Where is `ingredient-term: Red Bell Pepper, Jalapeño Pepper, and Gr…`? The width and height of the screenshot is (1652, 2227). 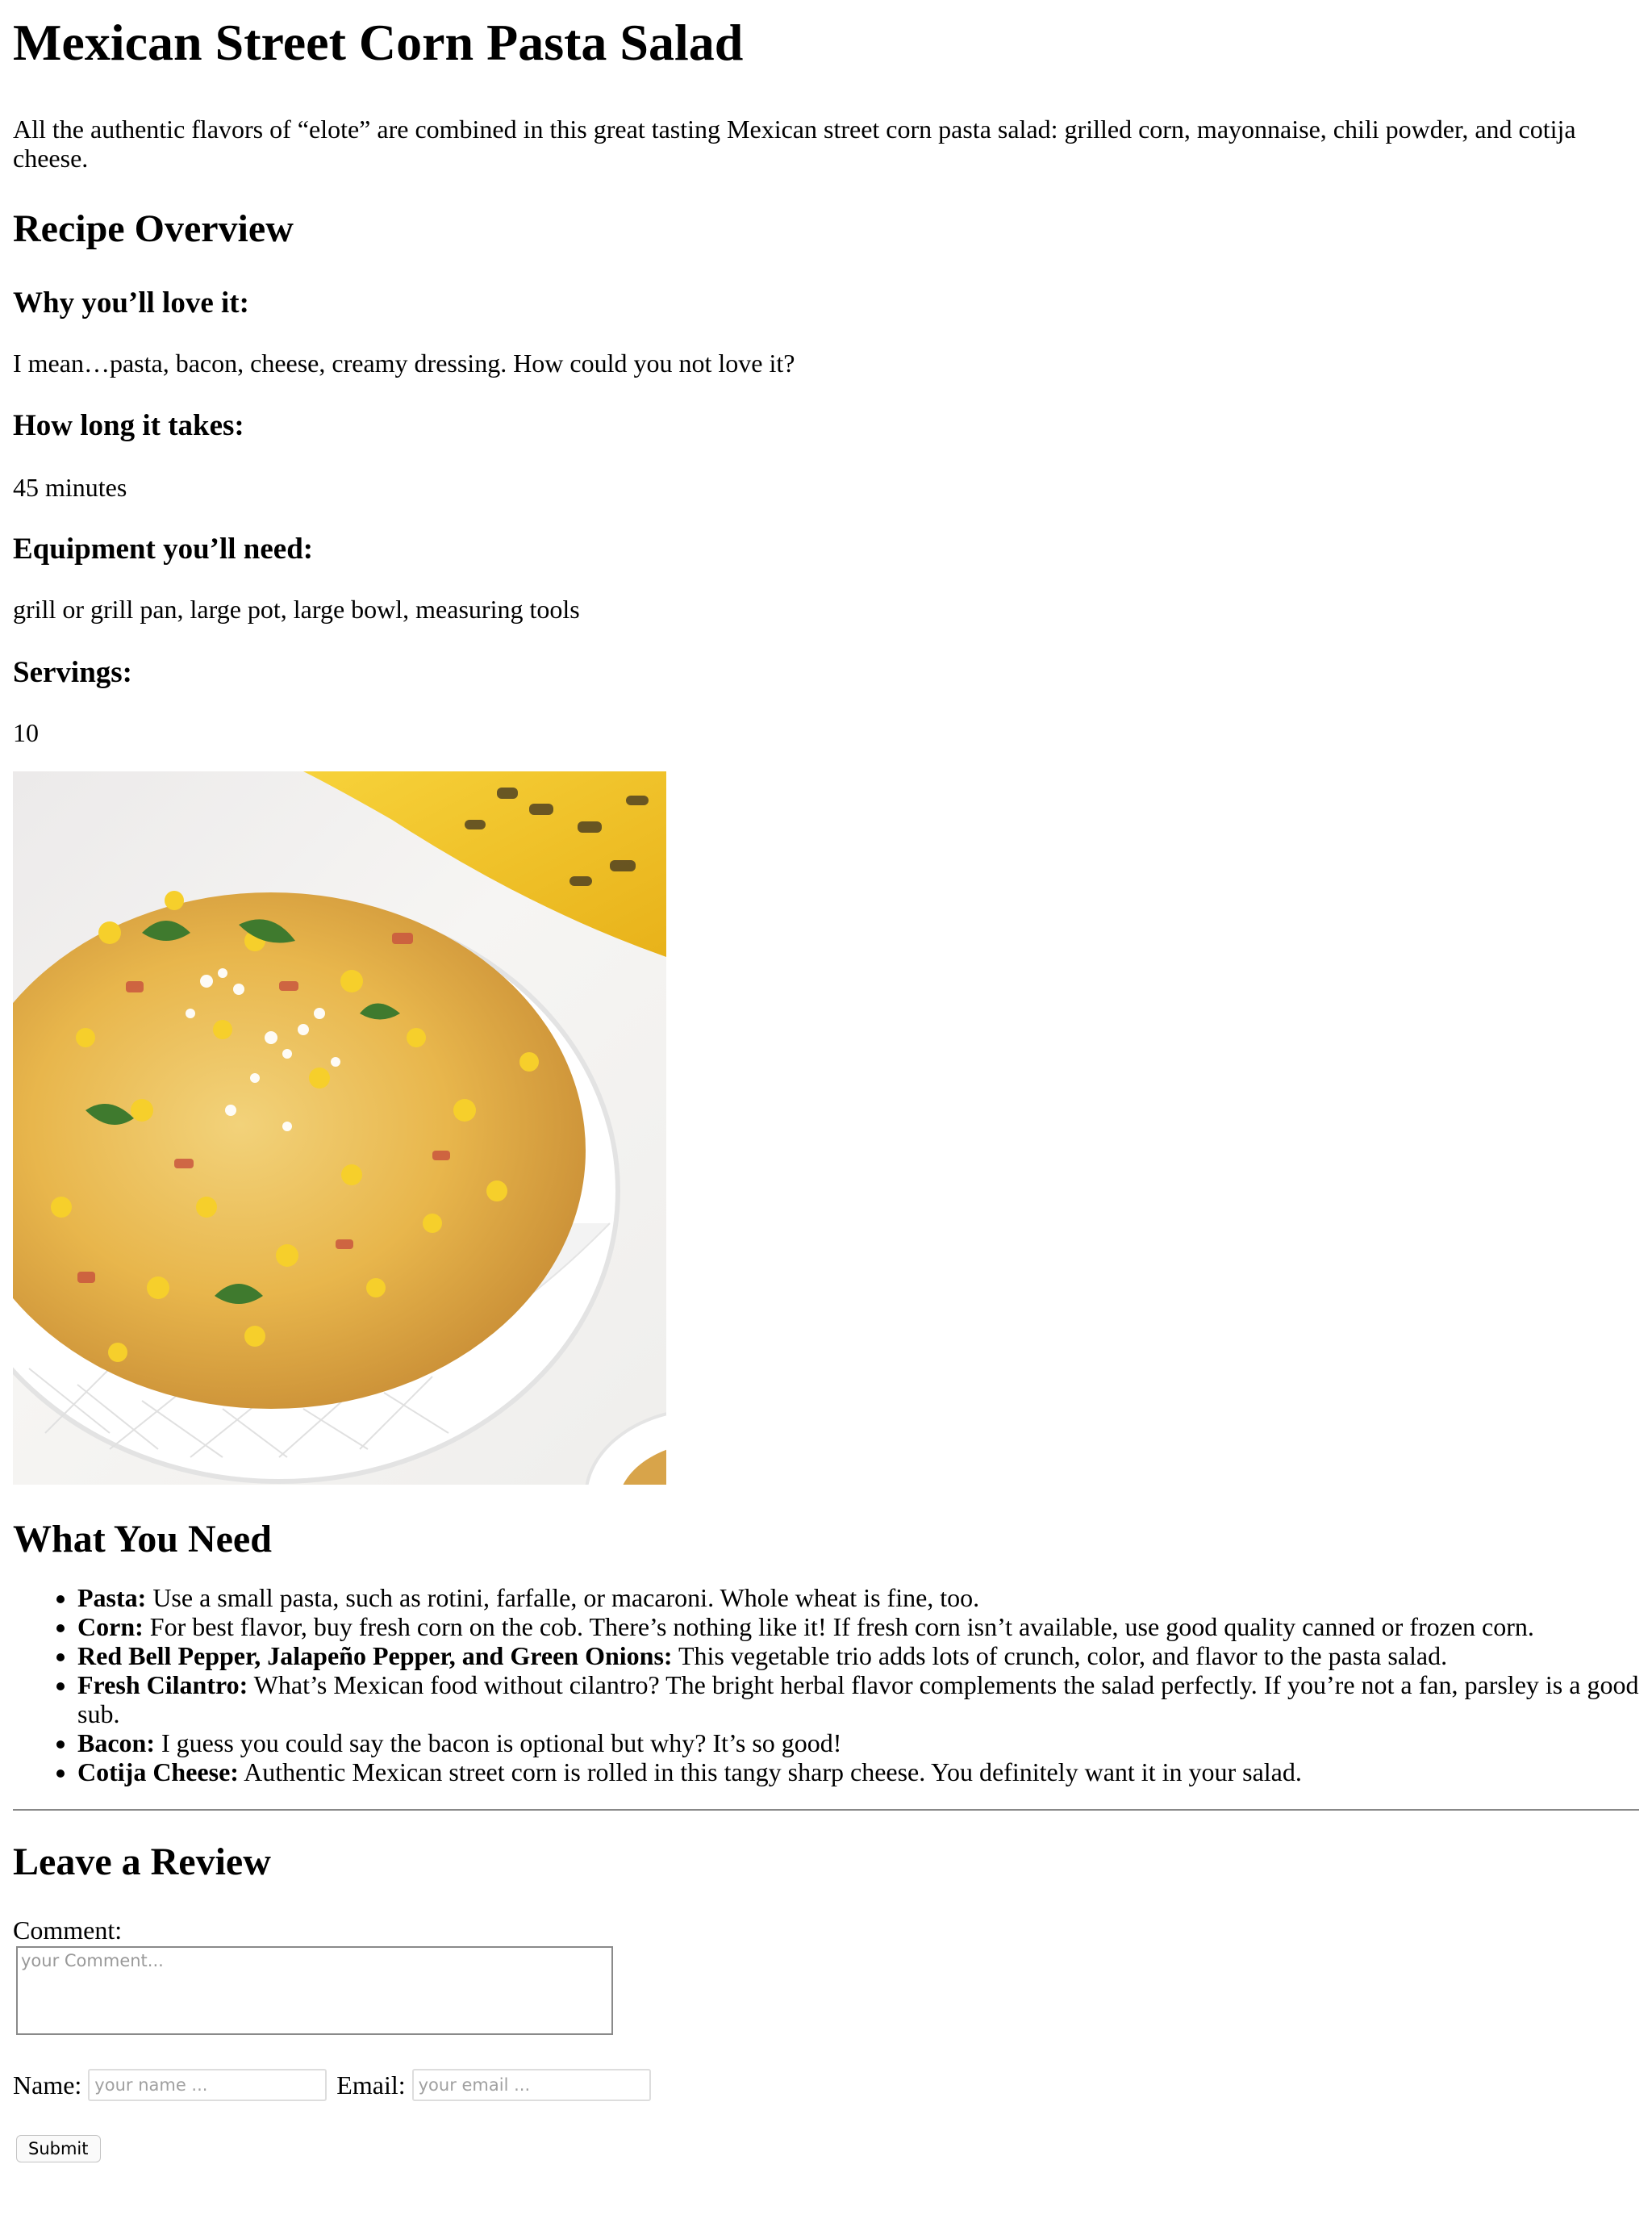 ingredient-term: Red Bell Pepper, Jalapeño Pepper, and Gr… is located at coordinates (375, 1655).